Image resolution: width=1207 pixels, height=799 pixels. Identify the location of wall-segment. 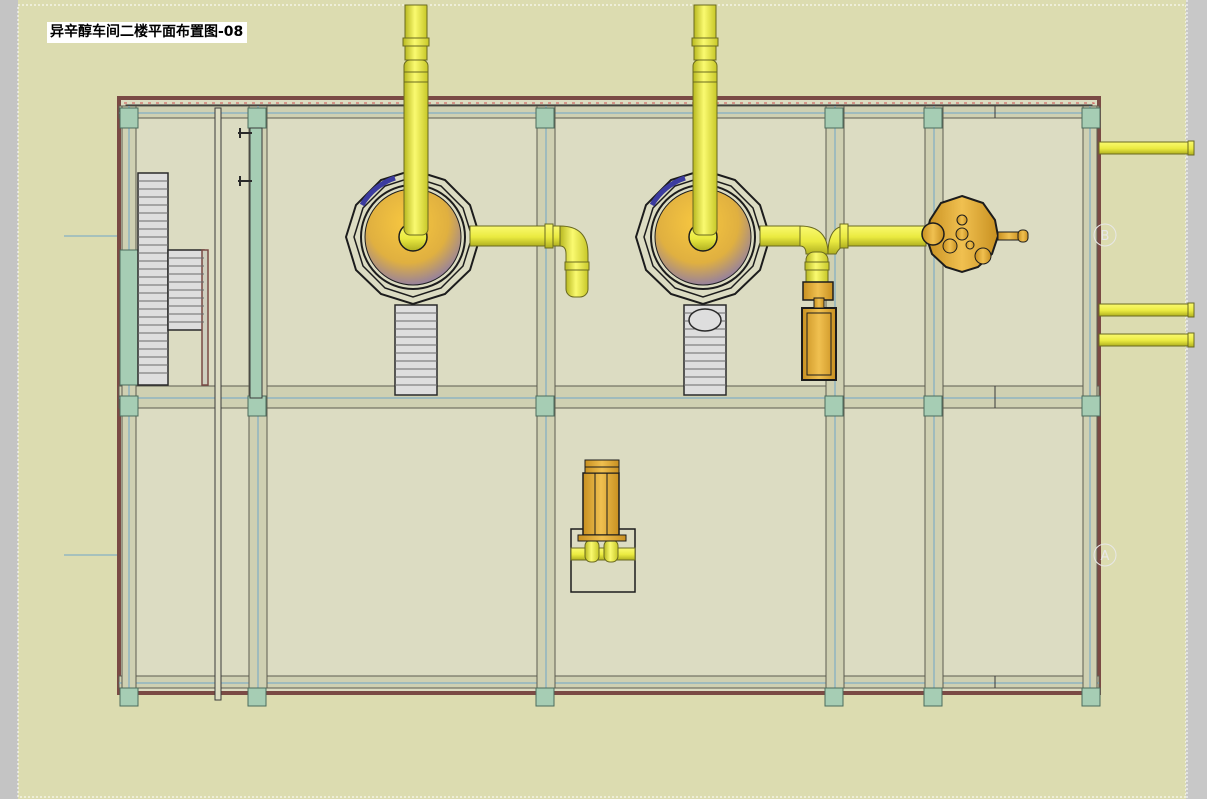
(129, 317).